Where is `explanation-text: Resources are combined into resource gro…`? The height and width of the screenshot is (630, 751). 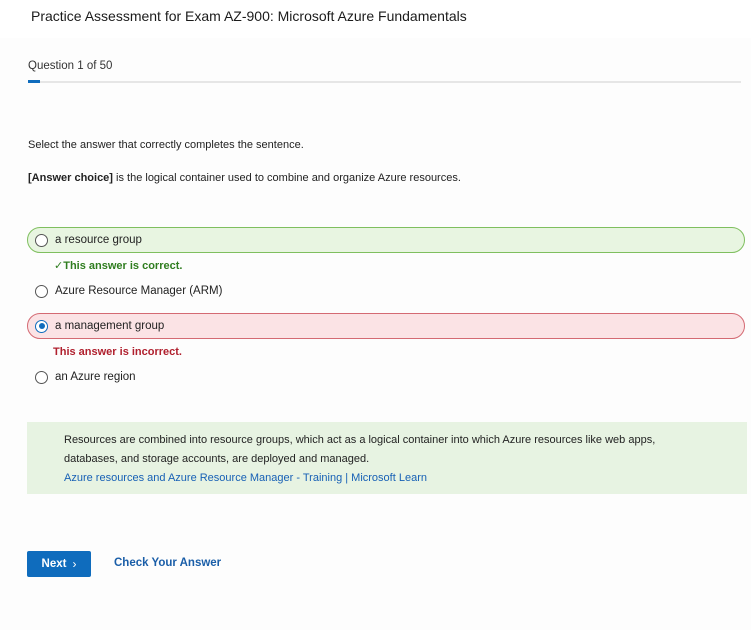
explanation-text: Resources are combined into resource gro… is located at coordinates (360, 449).